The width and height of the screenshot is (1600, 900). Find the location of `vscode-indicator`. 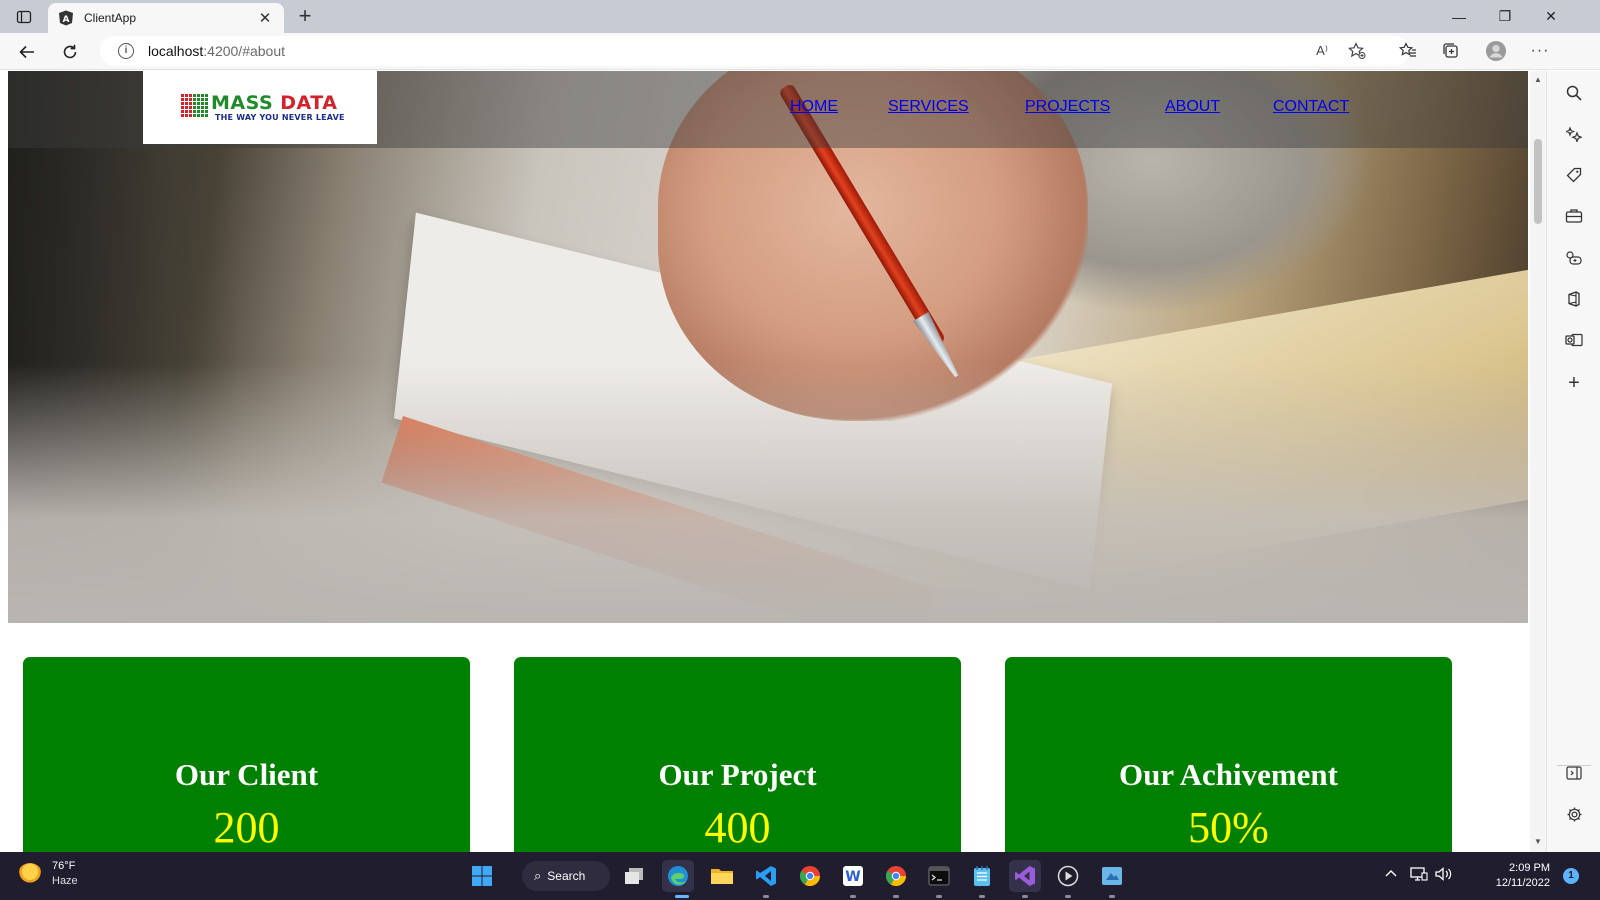

vscode-indicator is located at coordinates (766, 896).